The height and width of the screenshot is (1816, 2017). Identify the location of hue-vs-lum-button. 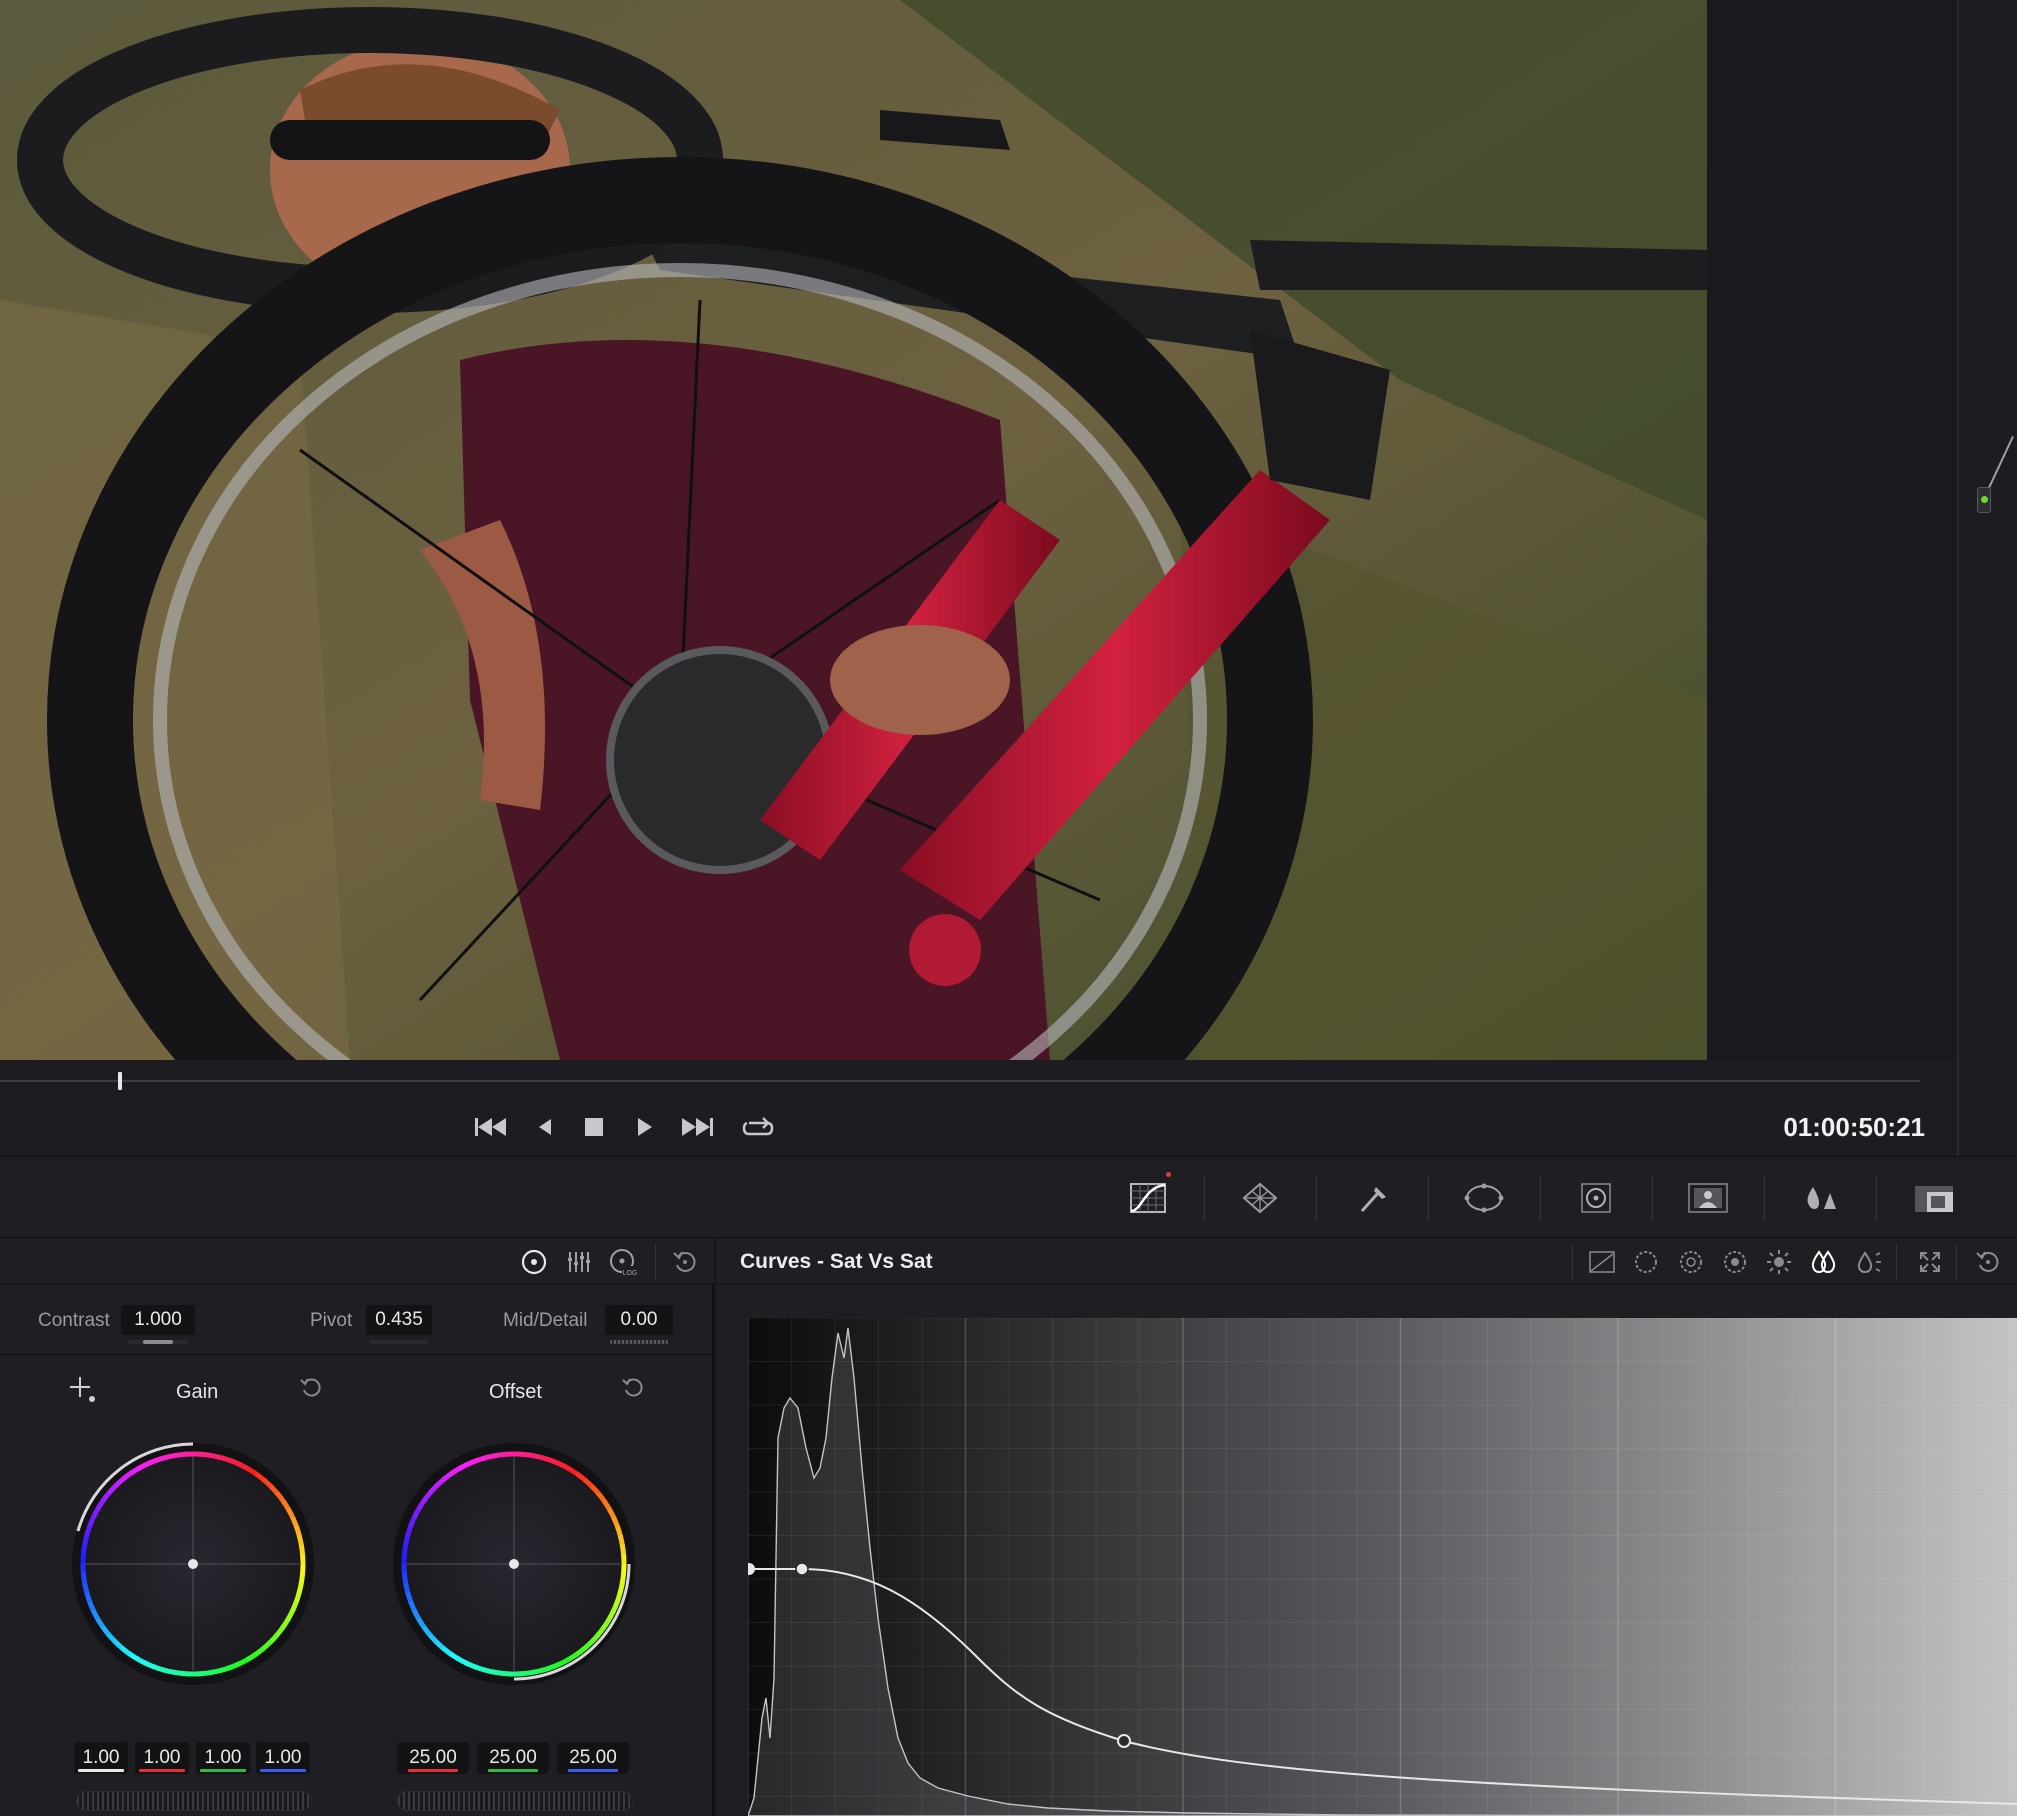
(1735, 1262).